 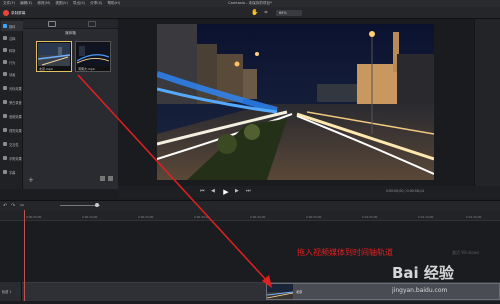 What do you see at coordinates (466, 252) in the screenshot?
I see `windows-activation-watermark: 激活 Windows` at bounding box center [466, 252].